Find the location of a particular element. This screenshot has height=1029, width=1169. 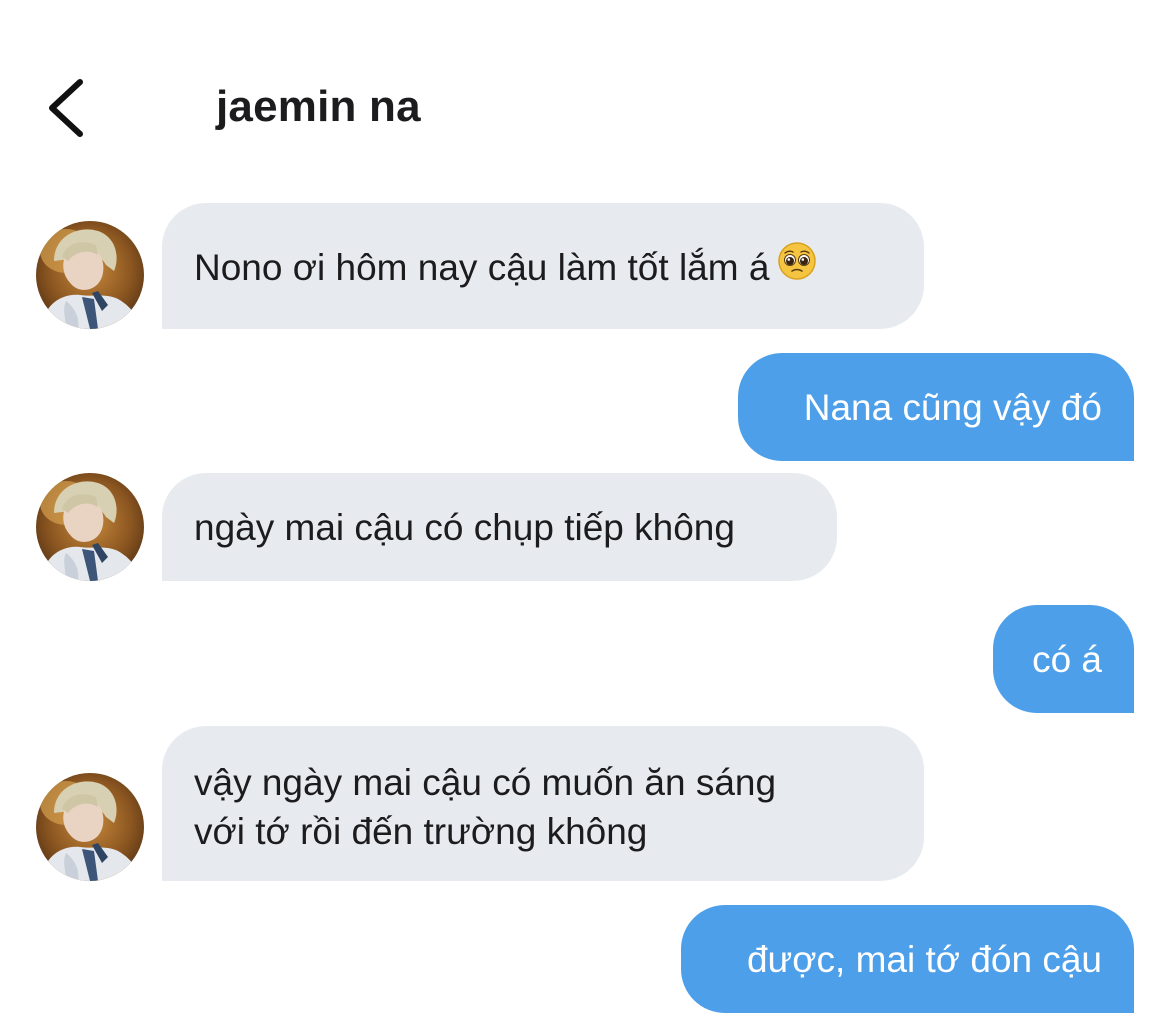

incoming-message-bubble: ngày mai cậu có chụp tiếp không is located at coordinates (499, 527).